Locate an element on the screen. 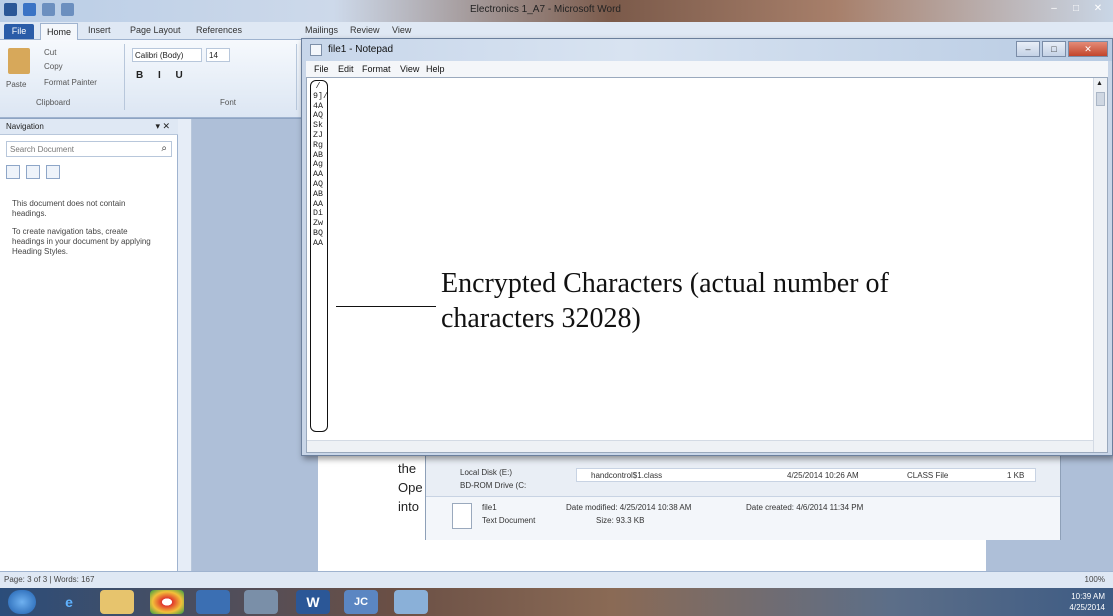 This screenshot has height=616, width=1113. menu-edit: Edit is located at coordinates (346, 69).